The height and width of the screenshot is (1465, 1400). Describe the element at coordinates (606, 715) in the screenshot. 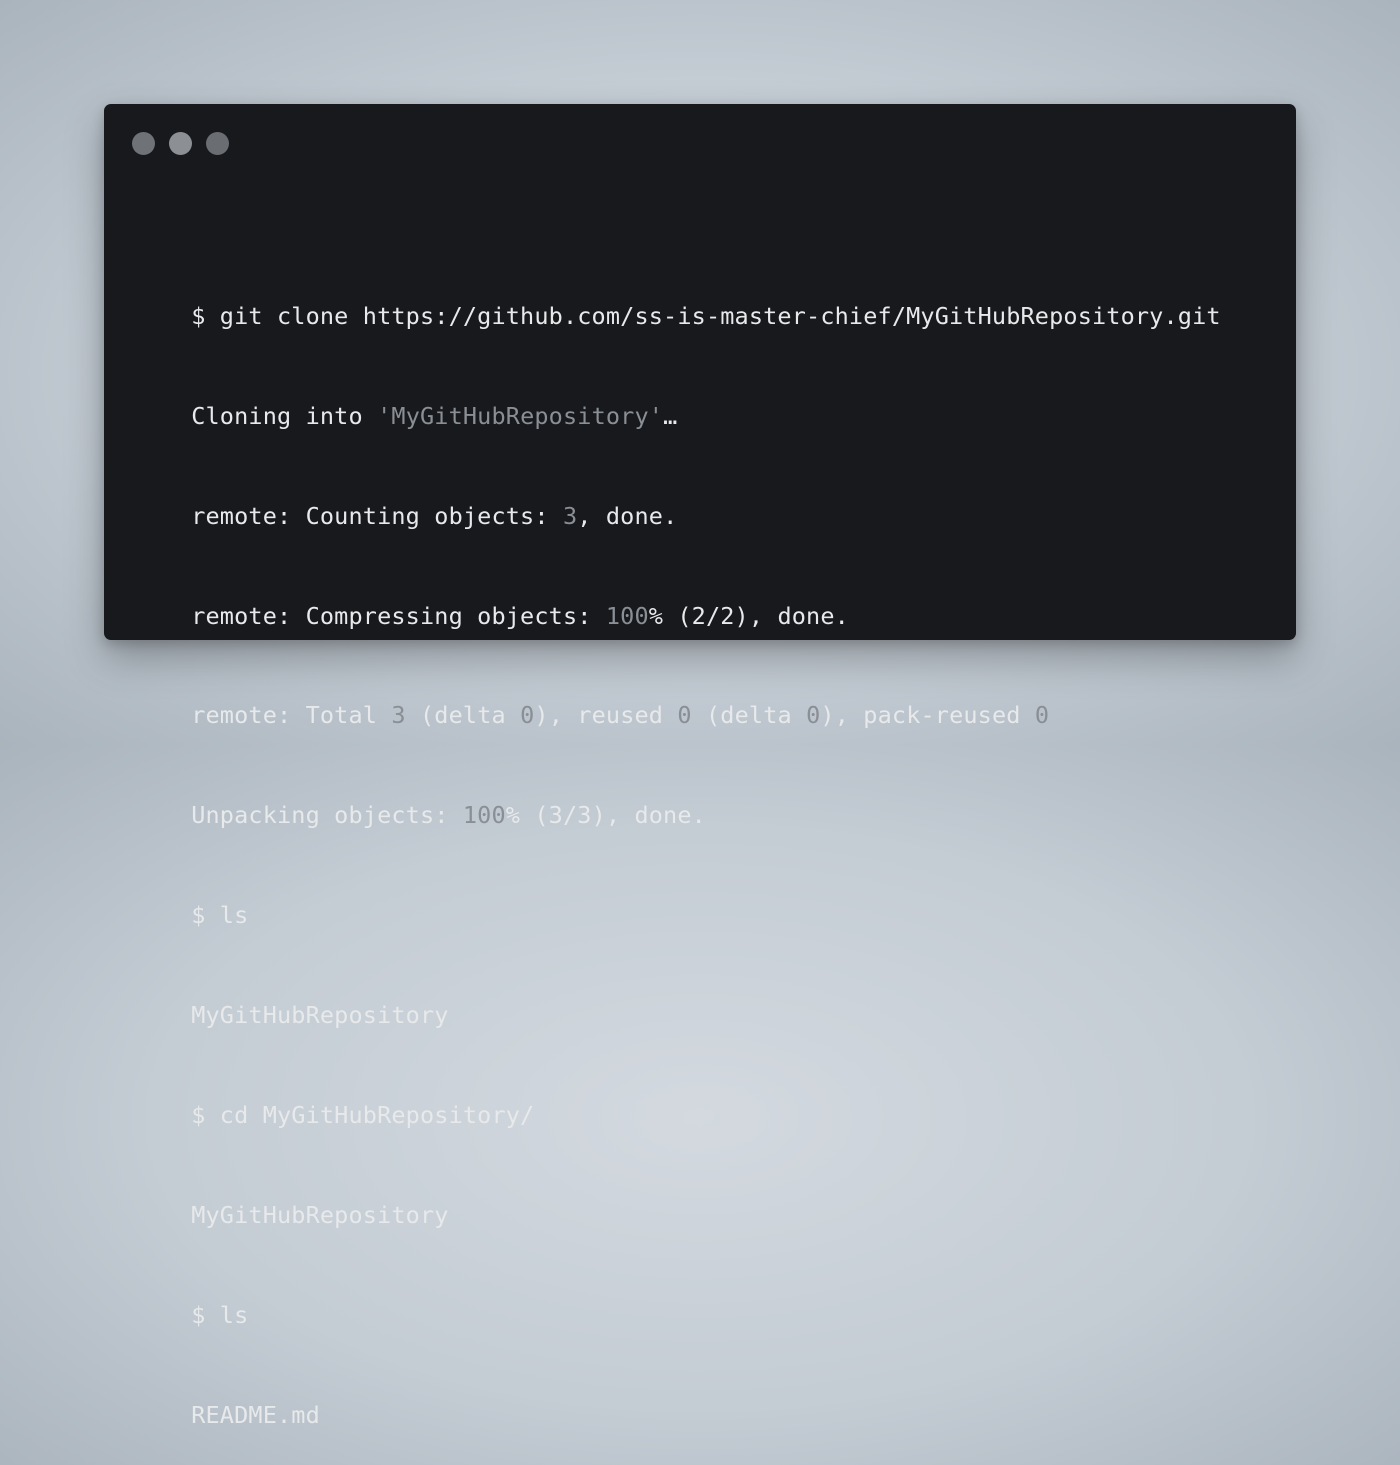

I see `output-text: ), reused` at that location.